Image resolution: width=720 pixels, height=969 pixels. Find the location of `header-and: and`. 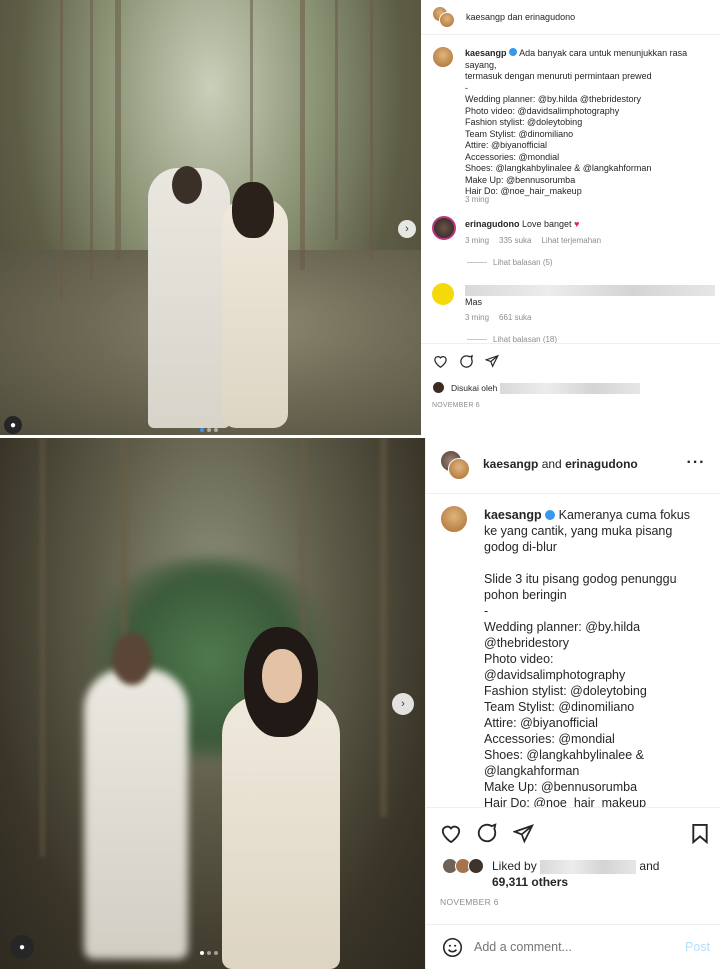

header-and: and is located at coordinates (551, 464).